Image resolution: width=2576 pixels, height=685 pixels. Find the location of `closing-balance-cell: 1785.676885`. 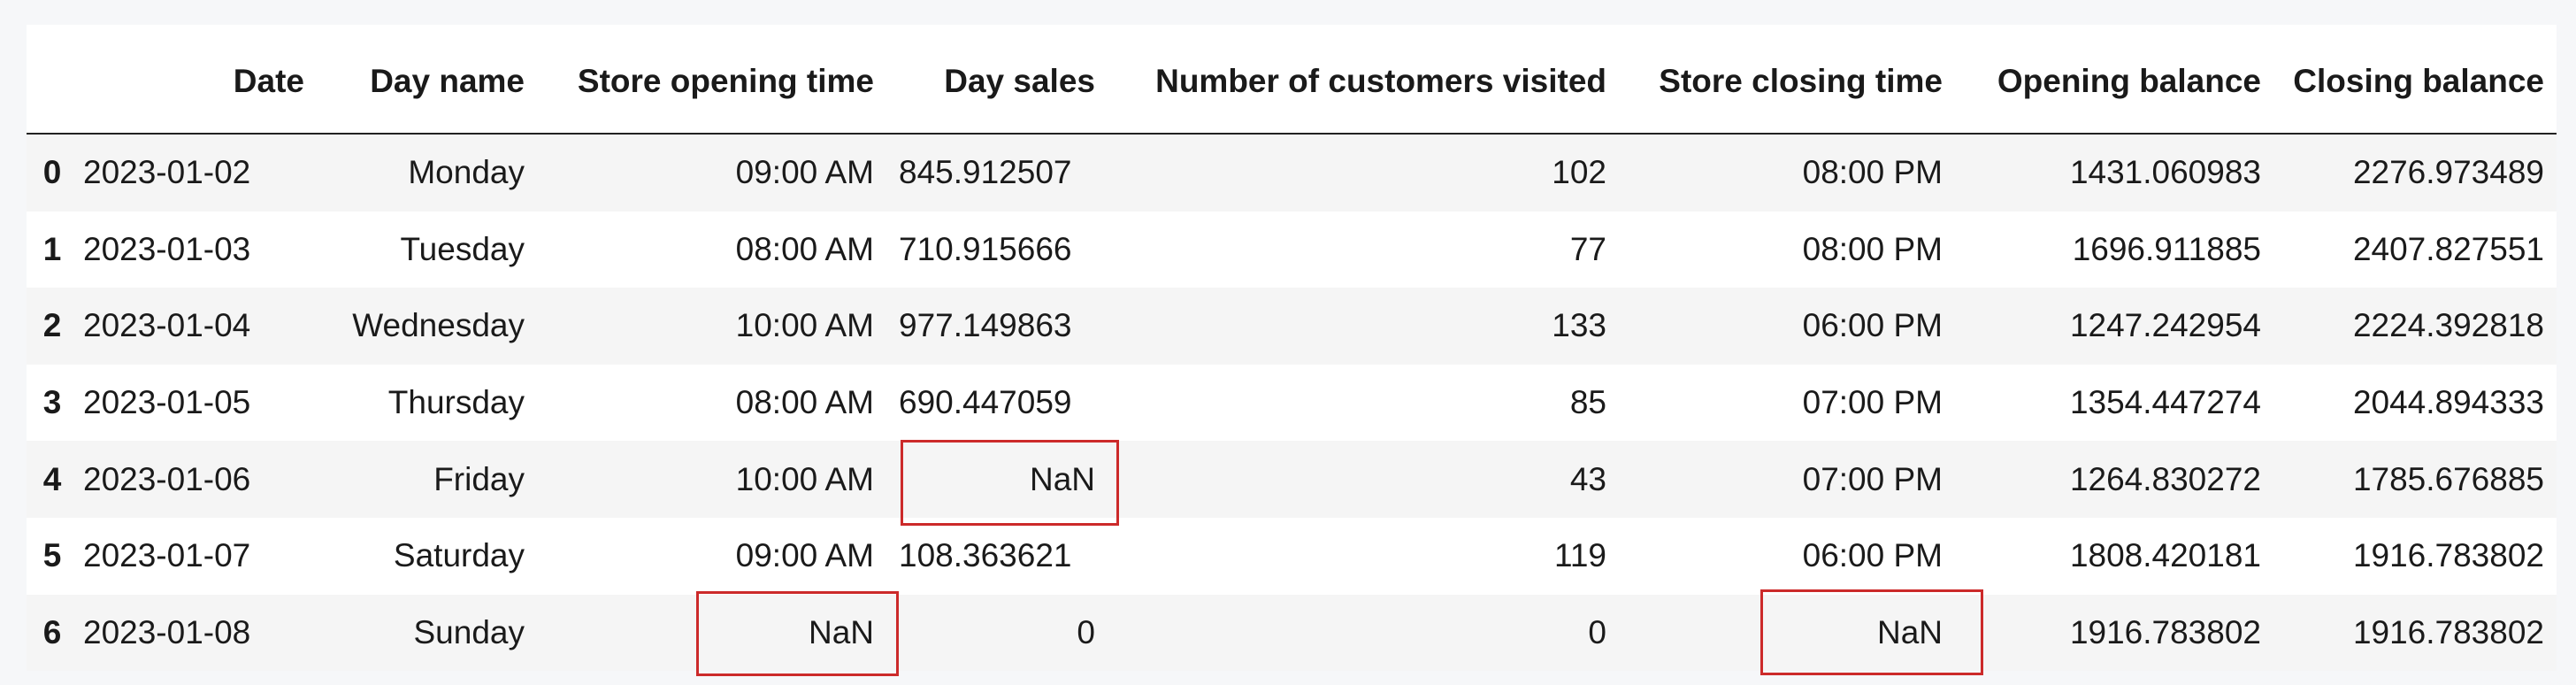

closing-balance-cell: 1785.676885 is located at coordinates (2448, 479).